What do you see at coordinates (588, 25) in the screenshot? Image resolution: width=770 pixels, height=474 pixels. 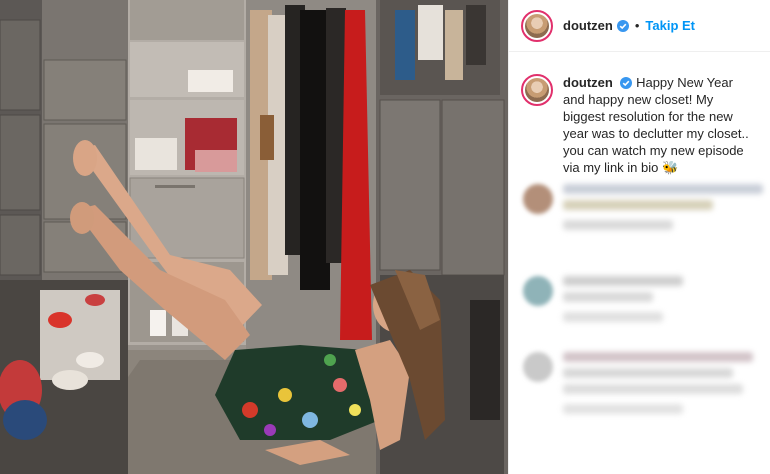 I see `username-link: doutzen` at bounding box center [588, 25].